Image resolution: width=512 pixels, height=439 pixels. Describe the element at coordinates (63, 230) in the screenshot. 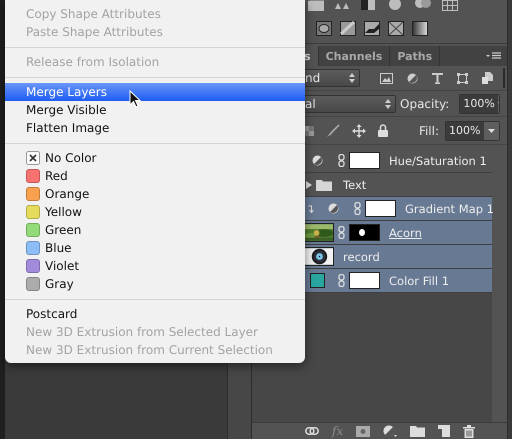

I see `menu-item-label: Green` at that location.